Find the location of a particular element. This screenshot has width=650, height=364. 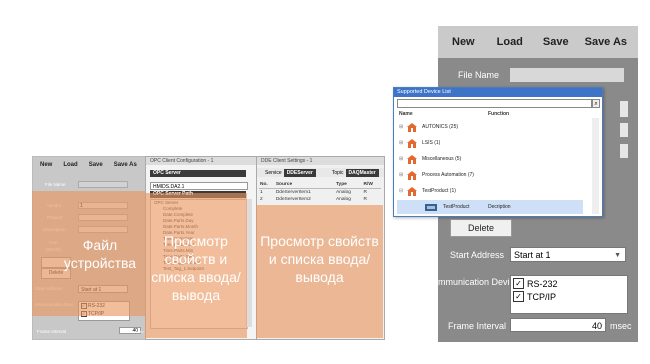

device-group-label: Miscellaneous (5) is located at coordinates (442, 159).